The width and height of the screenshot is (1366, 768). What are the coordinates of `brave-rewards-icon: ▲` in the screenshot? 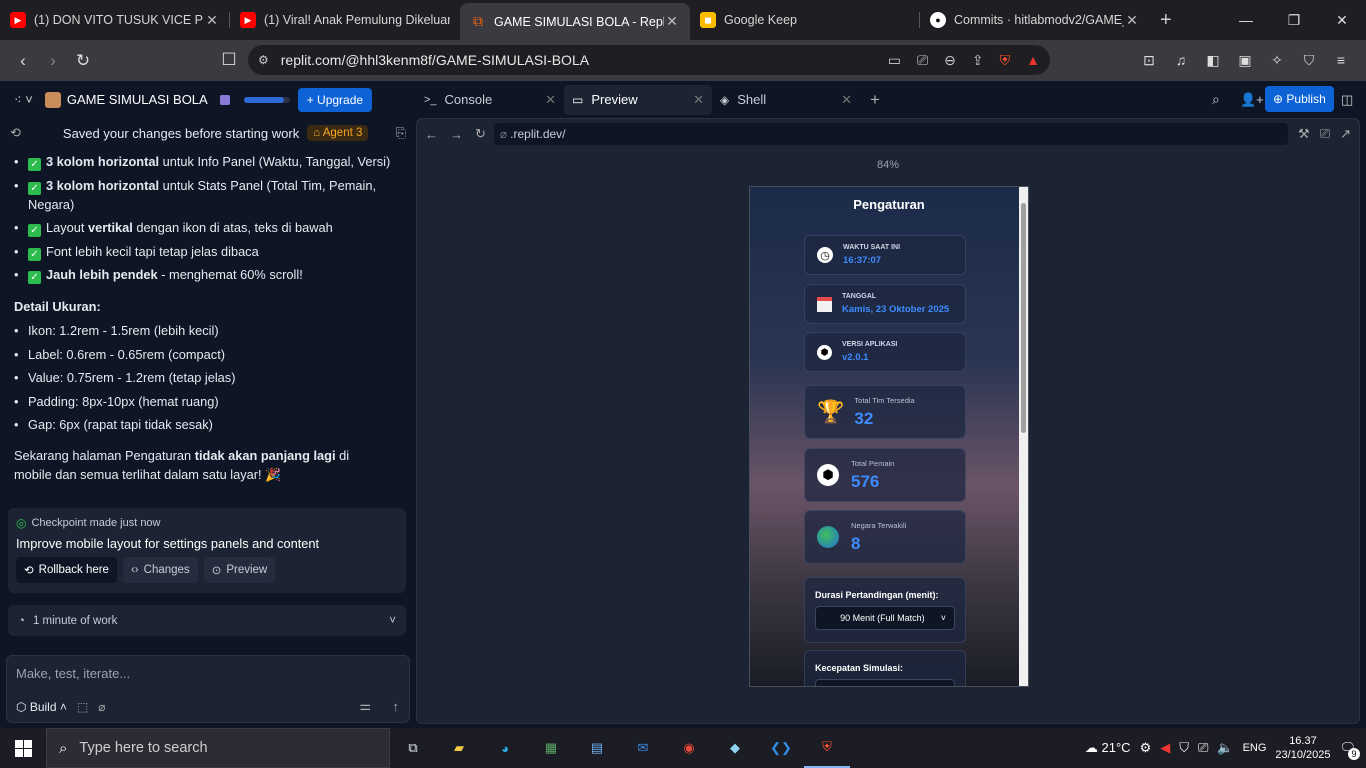 It's located at (1033, 60).